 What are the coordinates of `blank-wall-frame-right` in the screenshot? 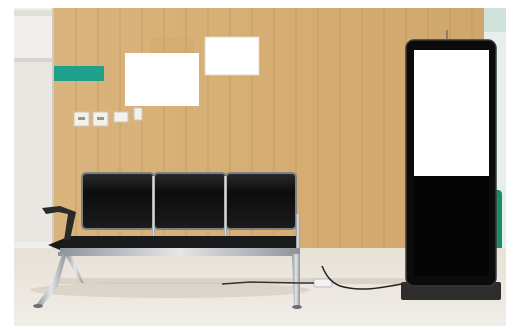 It's located at (232, 56).